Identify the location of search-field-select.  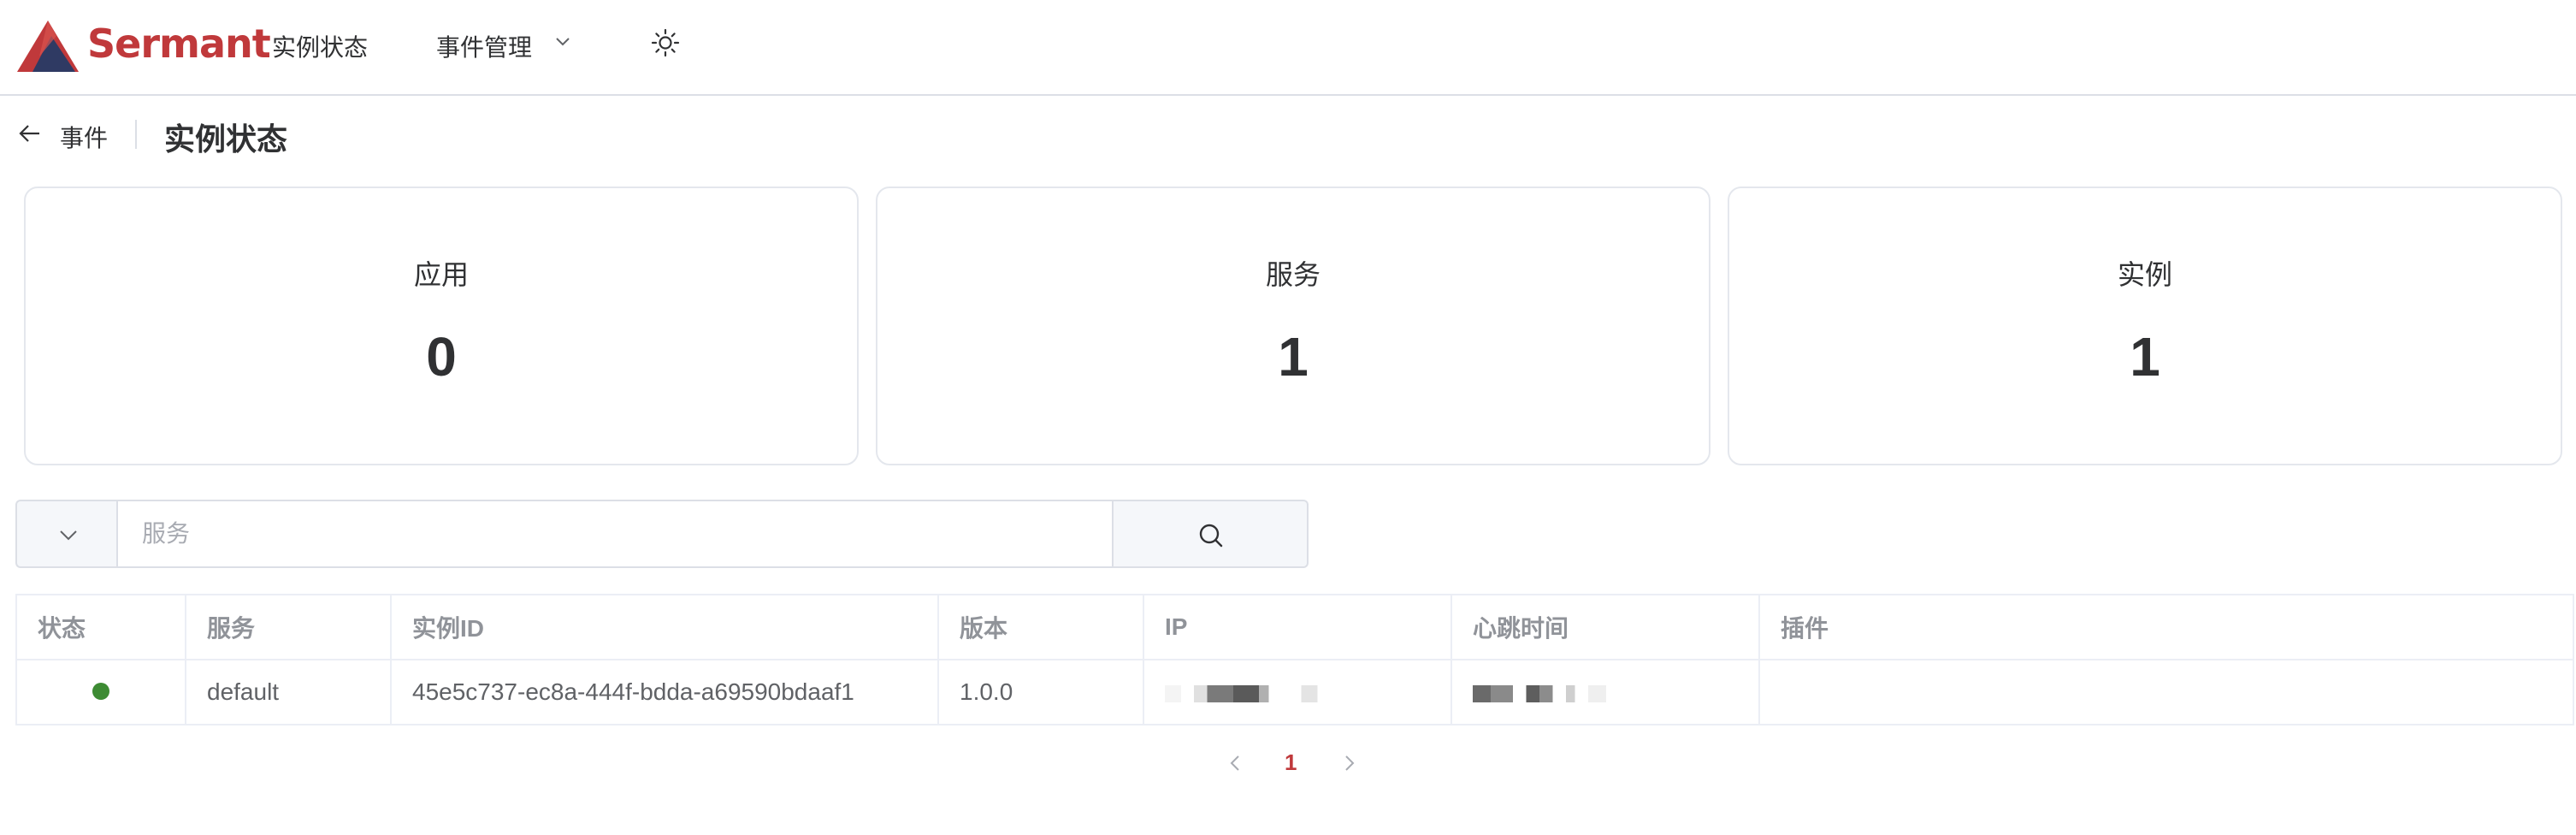
(65, 534).